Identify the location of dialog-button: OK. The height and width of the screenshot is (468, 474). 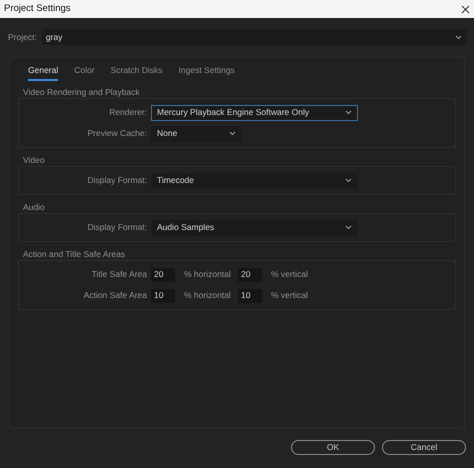
(333, 447).